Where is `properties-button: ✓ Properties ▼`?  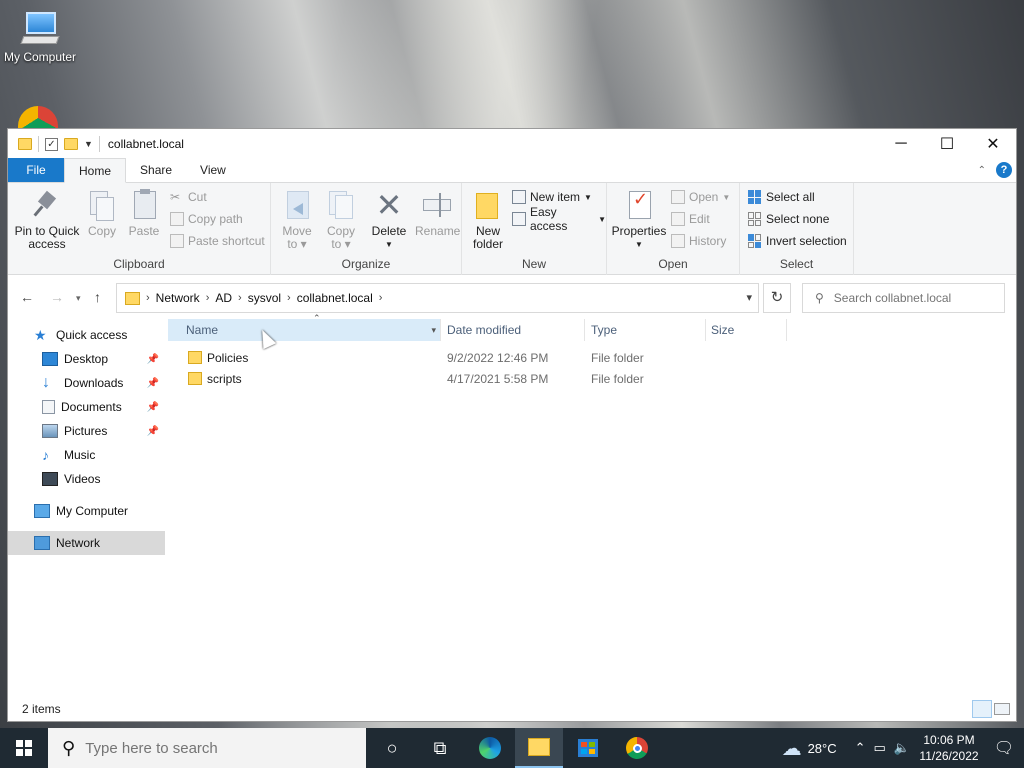 properties-button: ✓ Properties ▼ is located at coordinates (639, 220).